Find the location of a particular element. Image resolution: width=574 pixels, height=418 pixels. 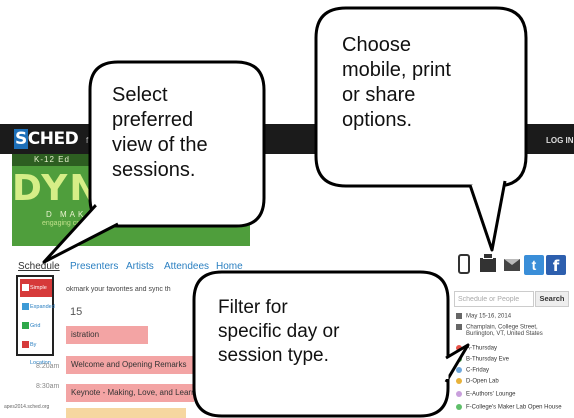

callout-share-text: Choose mobile, print or share options. is located at coordinates (422, 83).